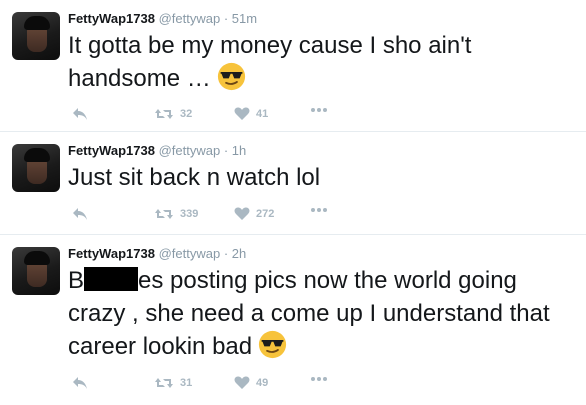 The image size is (586, 405). I want to click on retweet-button: 339, so click(176, 214).